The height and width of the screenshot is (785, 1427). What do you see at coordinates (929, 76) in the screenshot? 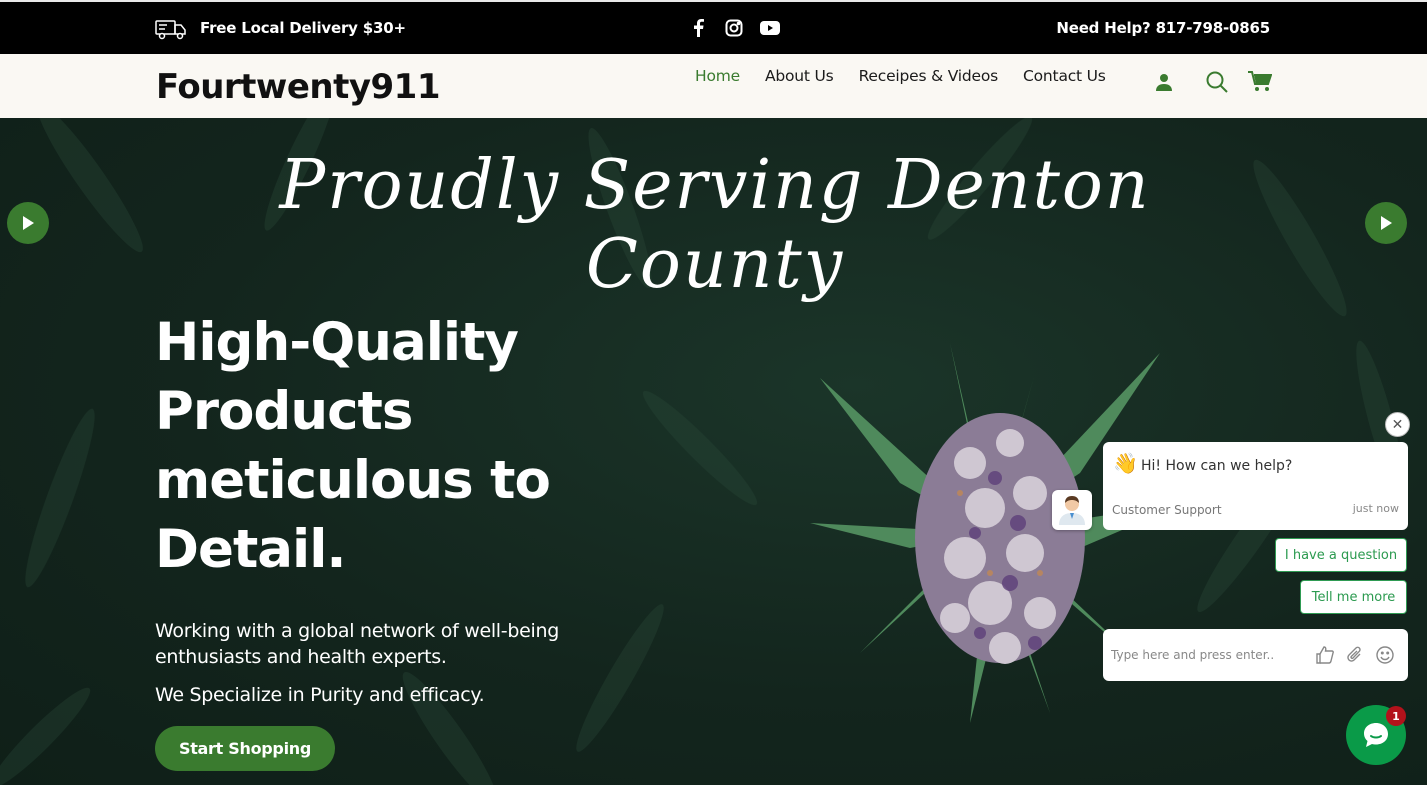
I see `nav-item-receipes-videos: Receipes & Videos` at bounding box center [929, 76].